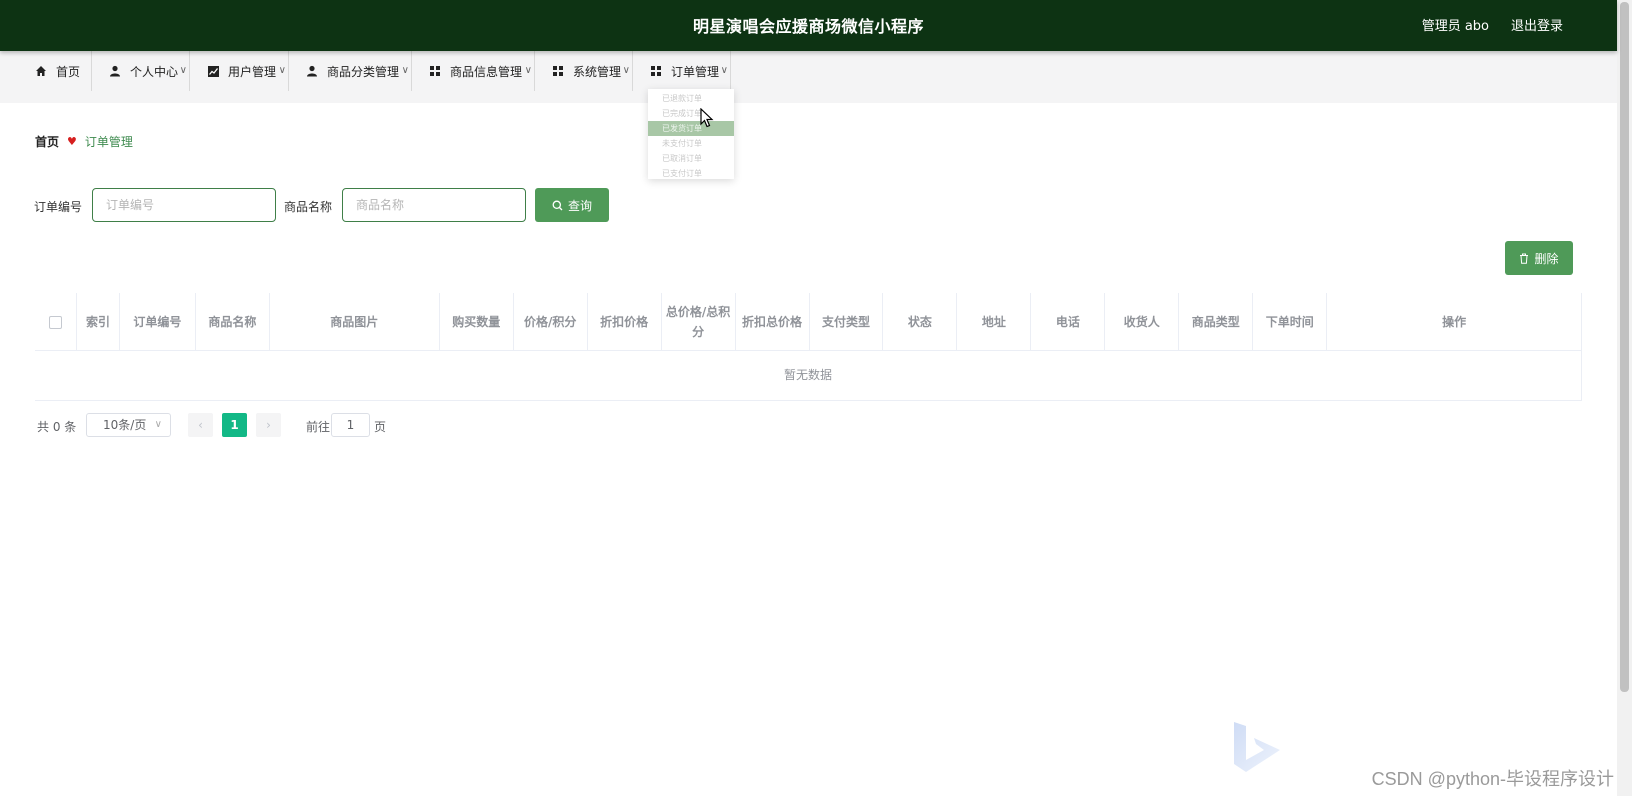 This screenshot has width=1632, height=796. I want to click on column-header: 购买数量, so click(477, 322).